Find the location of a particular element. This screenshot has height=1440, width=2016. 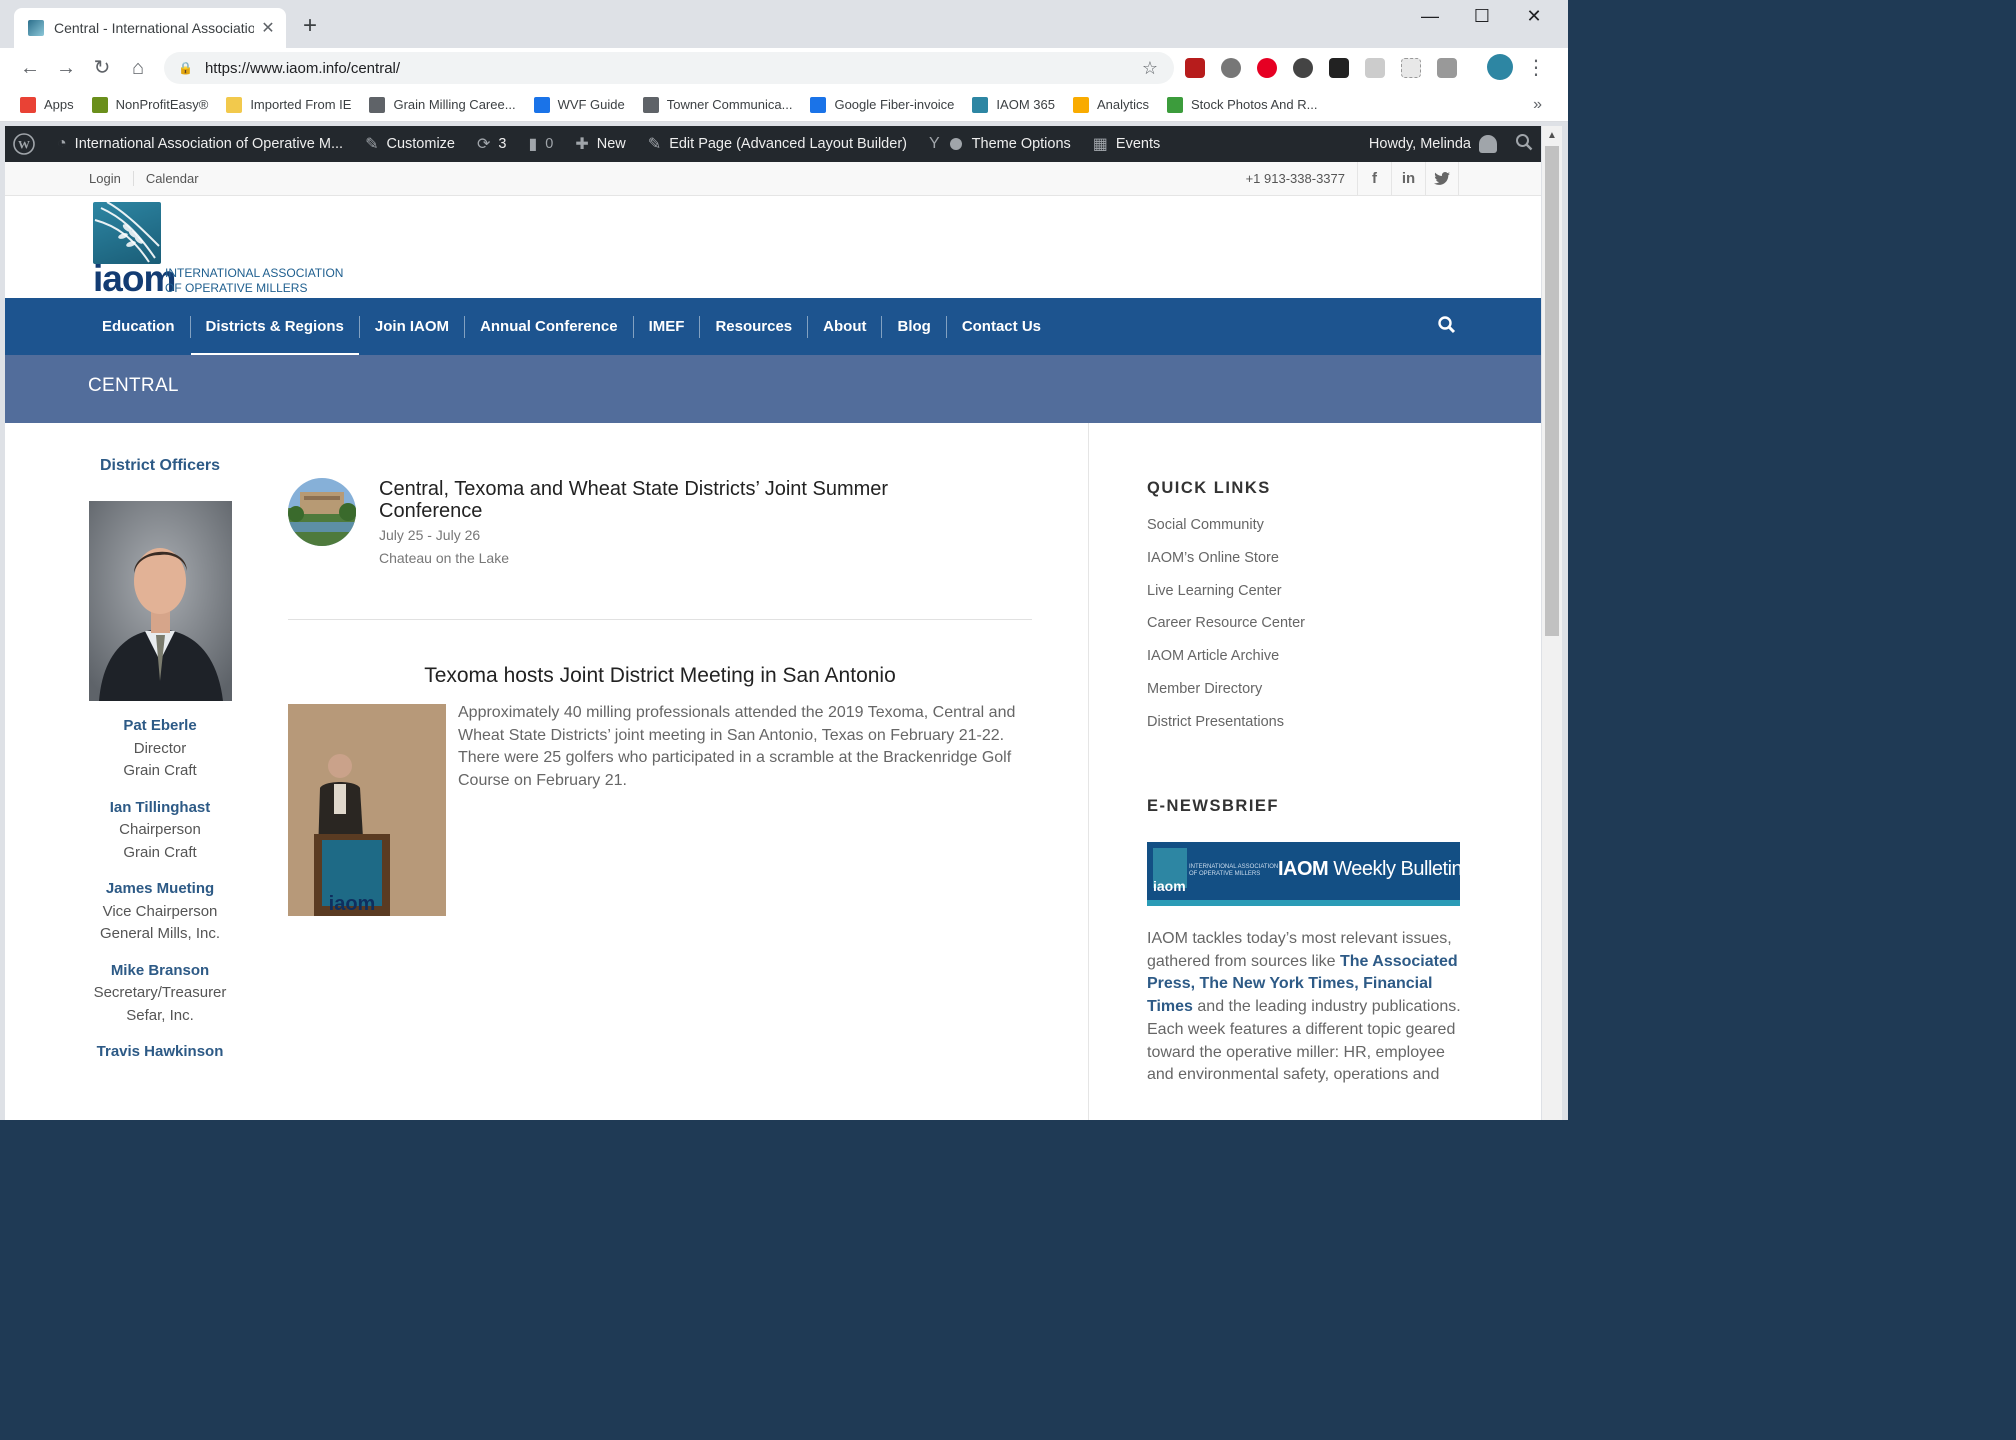

bookmark-item: Google Fiber-invoice is located at coordinates (882, 104).